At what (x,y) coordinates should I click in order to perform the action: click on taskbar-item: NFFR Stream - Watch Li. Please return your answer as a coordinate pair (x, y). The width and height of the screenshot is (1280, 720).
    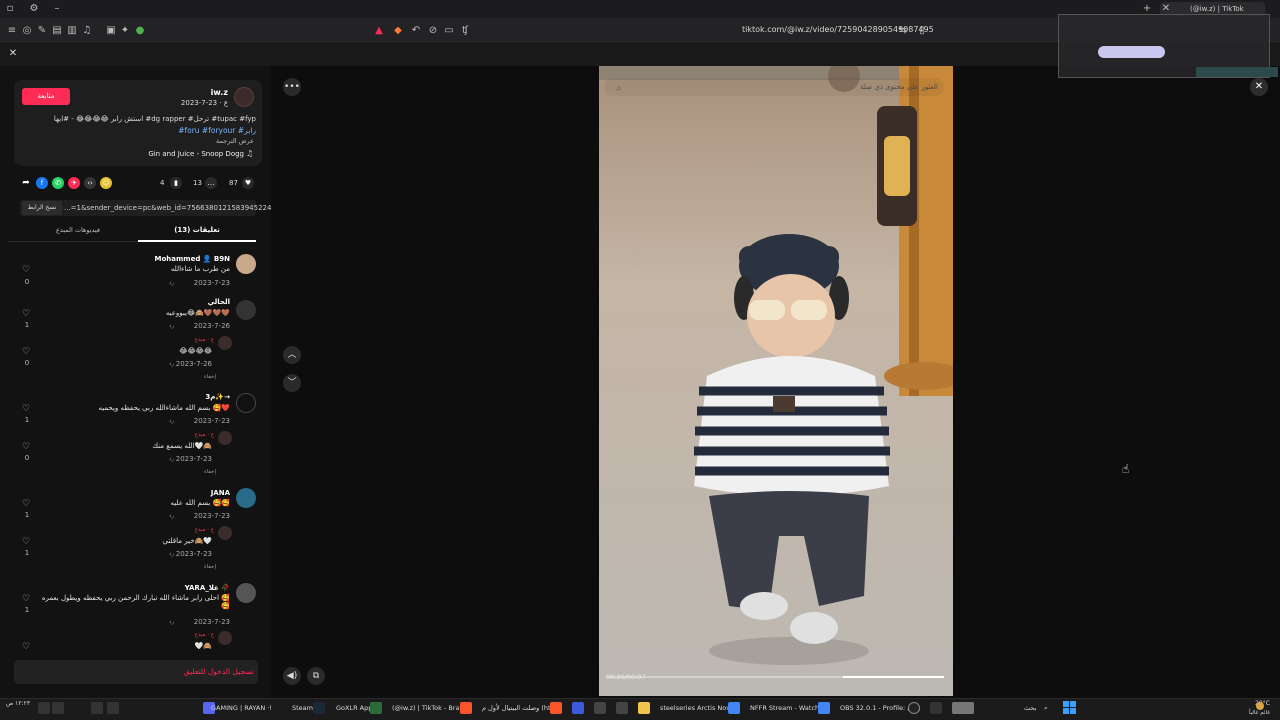
    Looking at the image, I should click on (788, 708).